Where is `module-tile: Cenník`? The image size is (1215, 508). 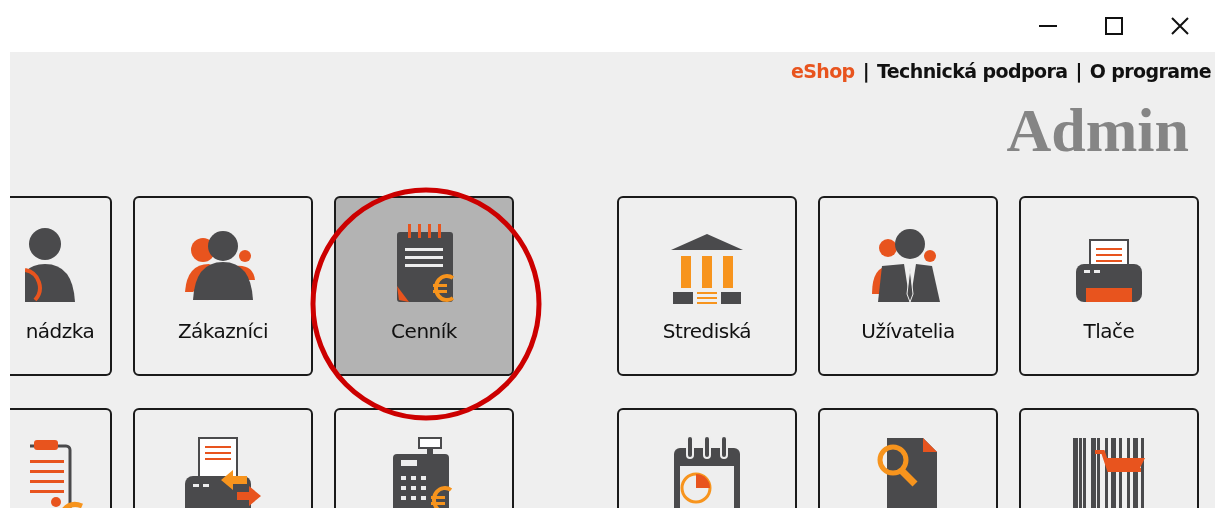 module-tile: Cenník is located at coordinates (424, 285).